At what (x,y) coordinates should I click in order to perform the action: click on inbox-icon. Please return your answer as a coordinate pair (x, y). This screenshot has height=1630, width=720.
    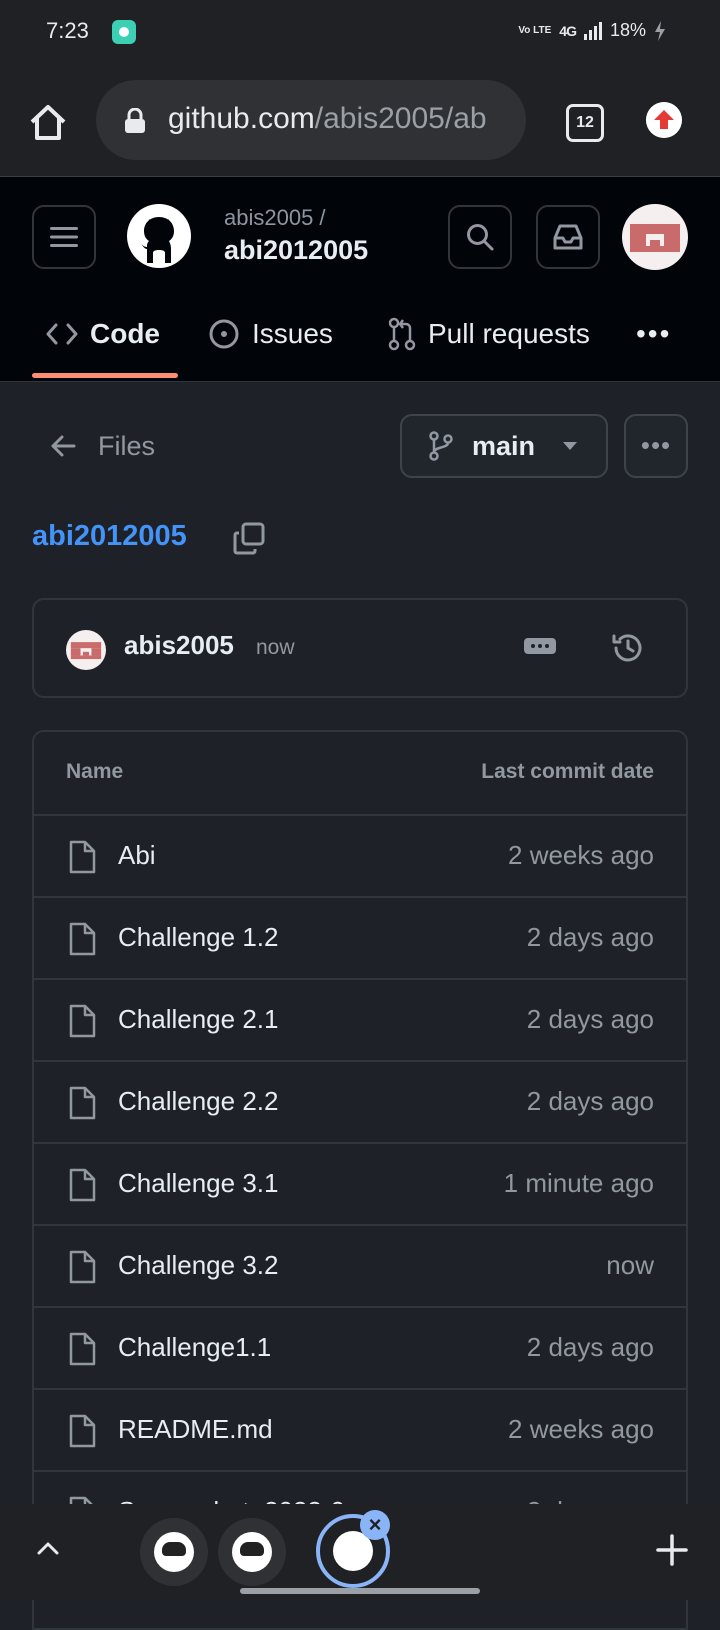
    Looking at the image, I should click on (568, 237).